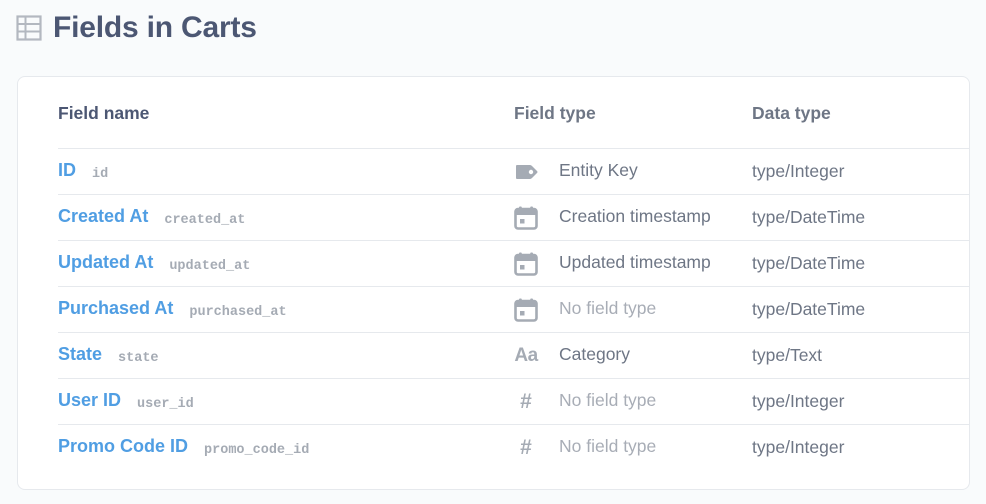  I want to click on field-display-name: User ID, so click(89, 400).